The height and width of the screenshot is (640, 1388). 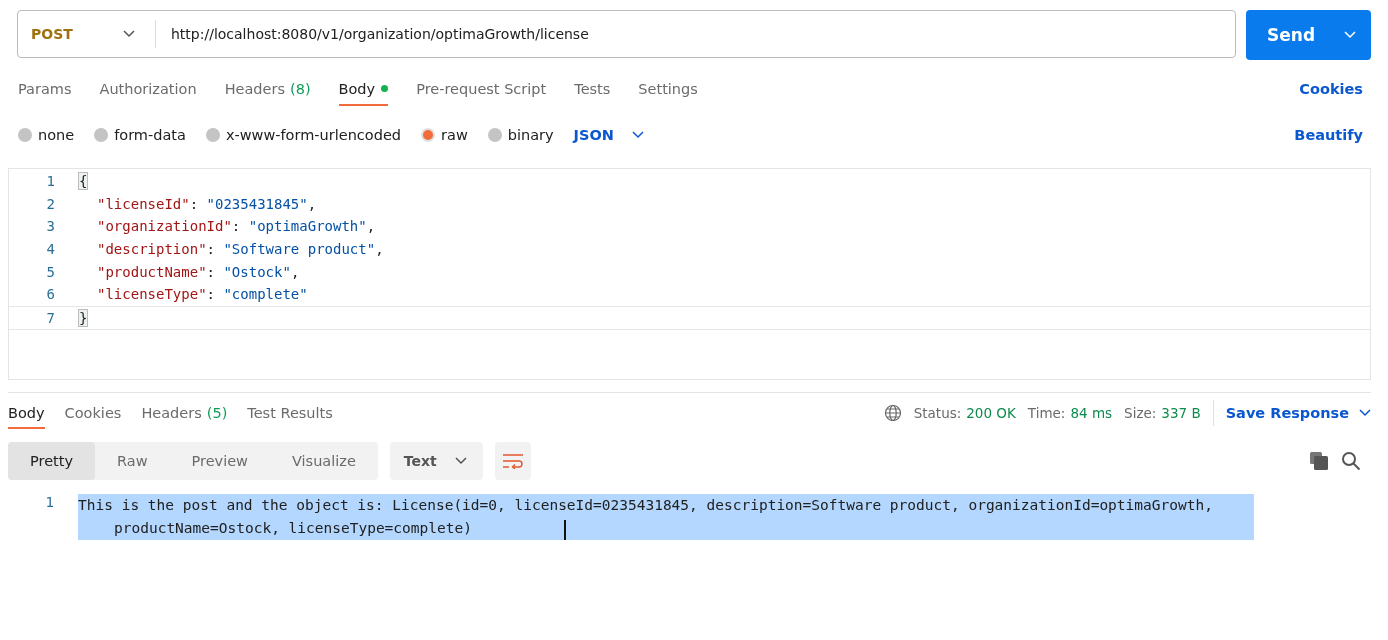 I want to click on meta-label: Time:, so click(x=1046, y=413).